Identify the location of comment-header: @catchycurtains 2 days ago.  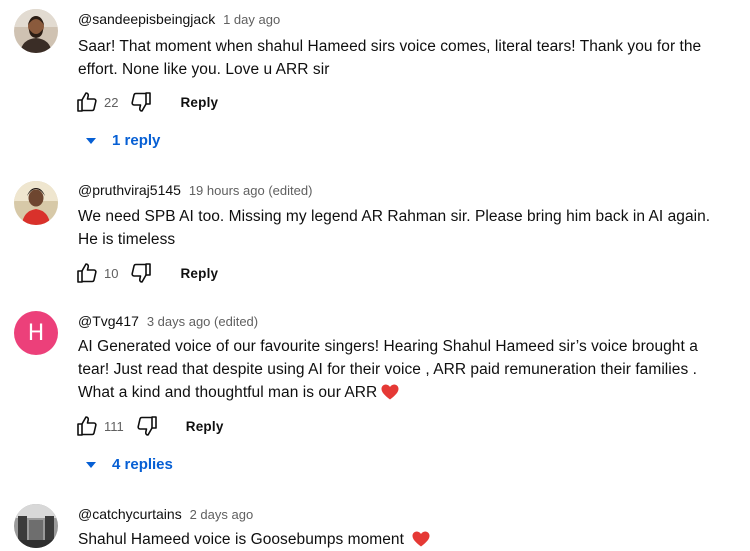
(165, 514).